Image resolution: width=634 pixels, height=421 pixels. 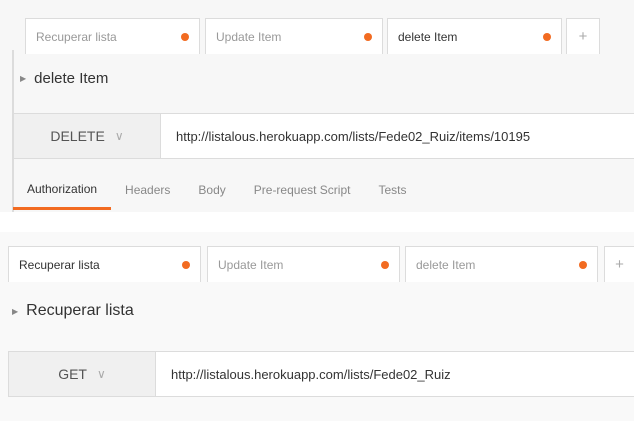 What do you see at coordinates (211, 190) in the screenshot?
I see `subtab-body: Body` at bounding box center [211, 190].